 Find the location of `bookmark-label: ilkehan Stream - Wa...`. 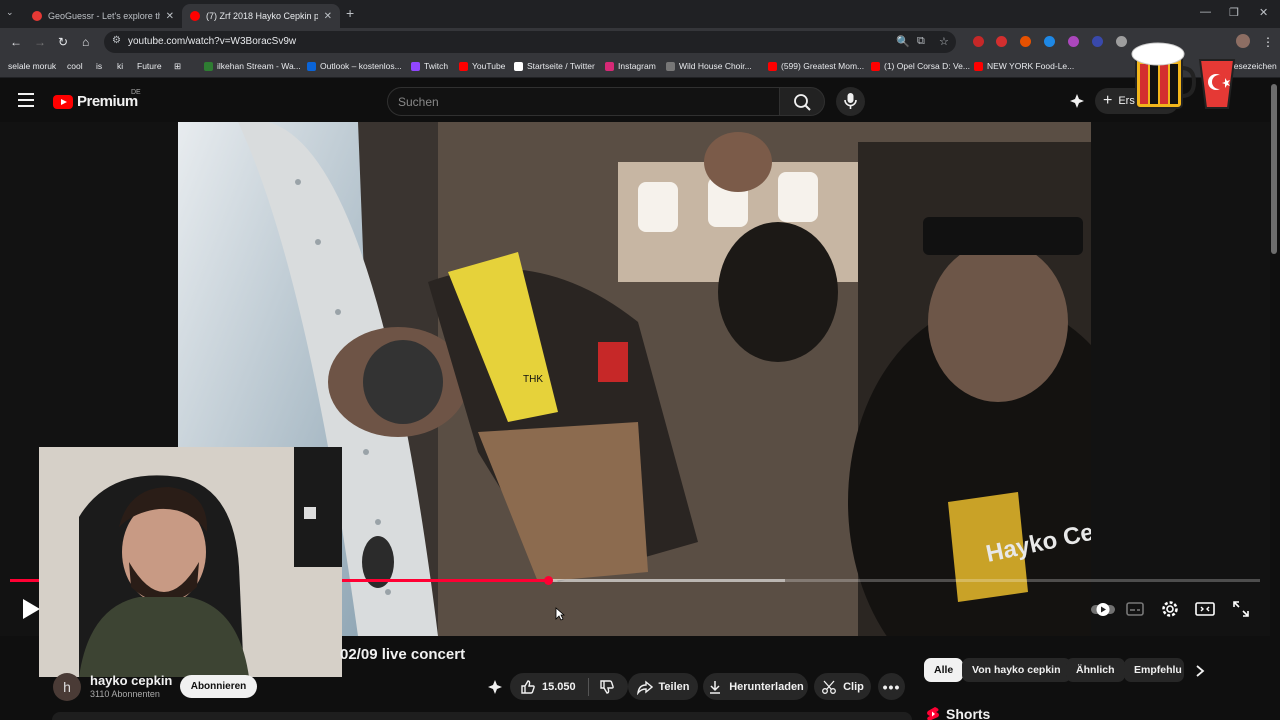

bookmark-label: ilkehan Stream - Wa... is located at coordinates (259, 66).